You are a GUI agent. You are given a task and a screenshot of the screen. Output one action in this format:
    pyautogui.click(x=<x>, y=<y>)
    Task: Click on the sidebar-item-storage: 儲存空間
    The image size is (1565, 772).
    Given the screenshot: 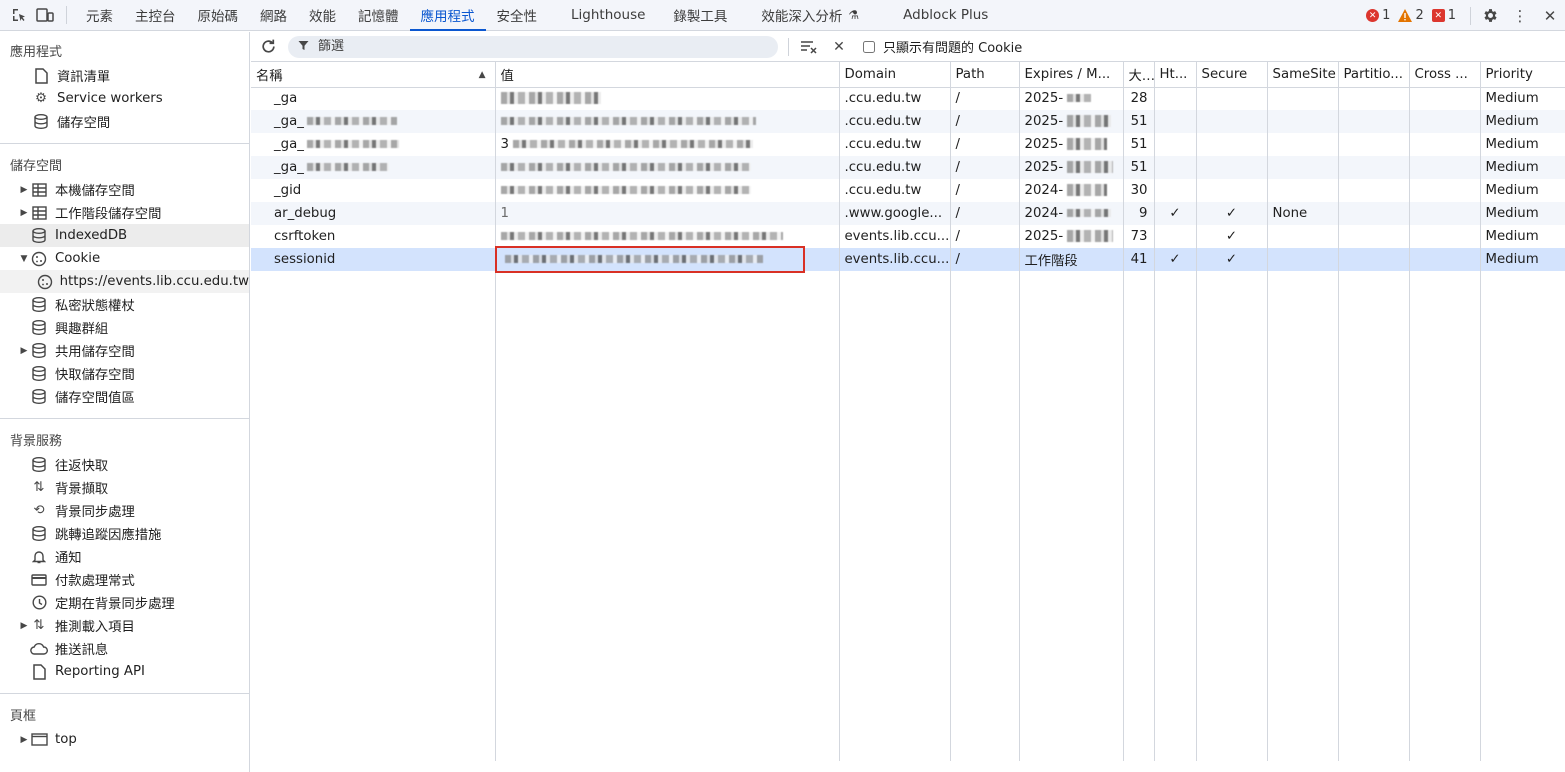 What is the action you would take?
    pyautogui.click(x=124, y=121)
    